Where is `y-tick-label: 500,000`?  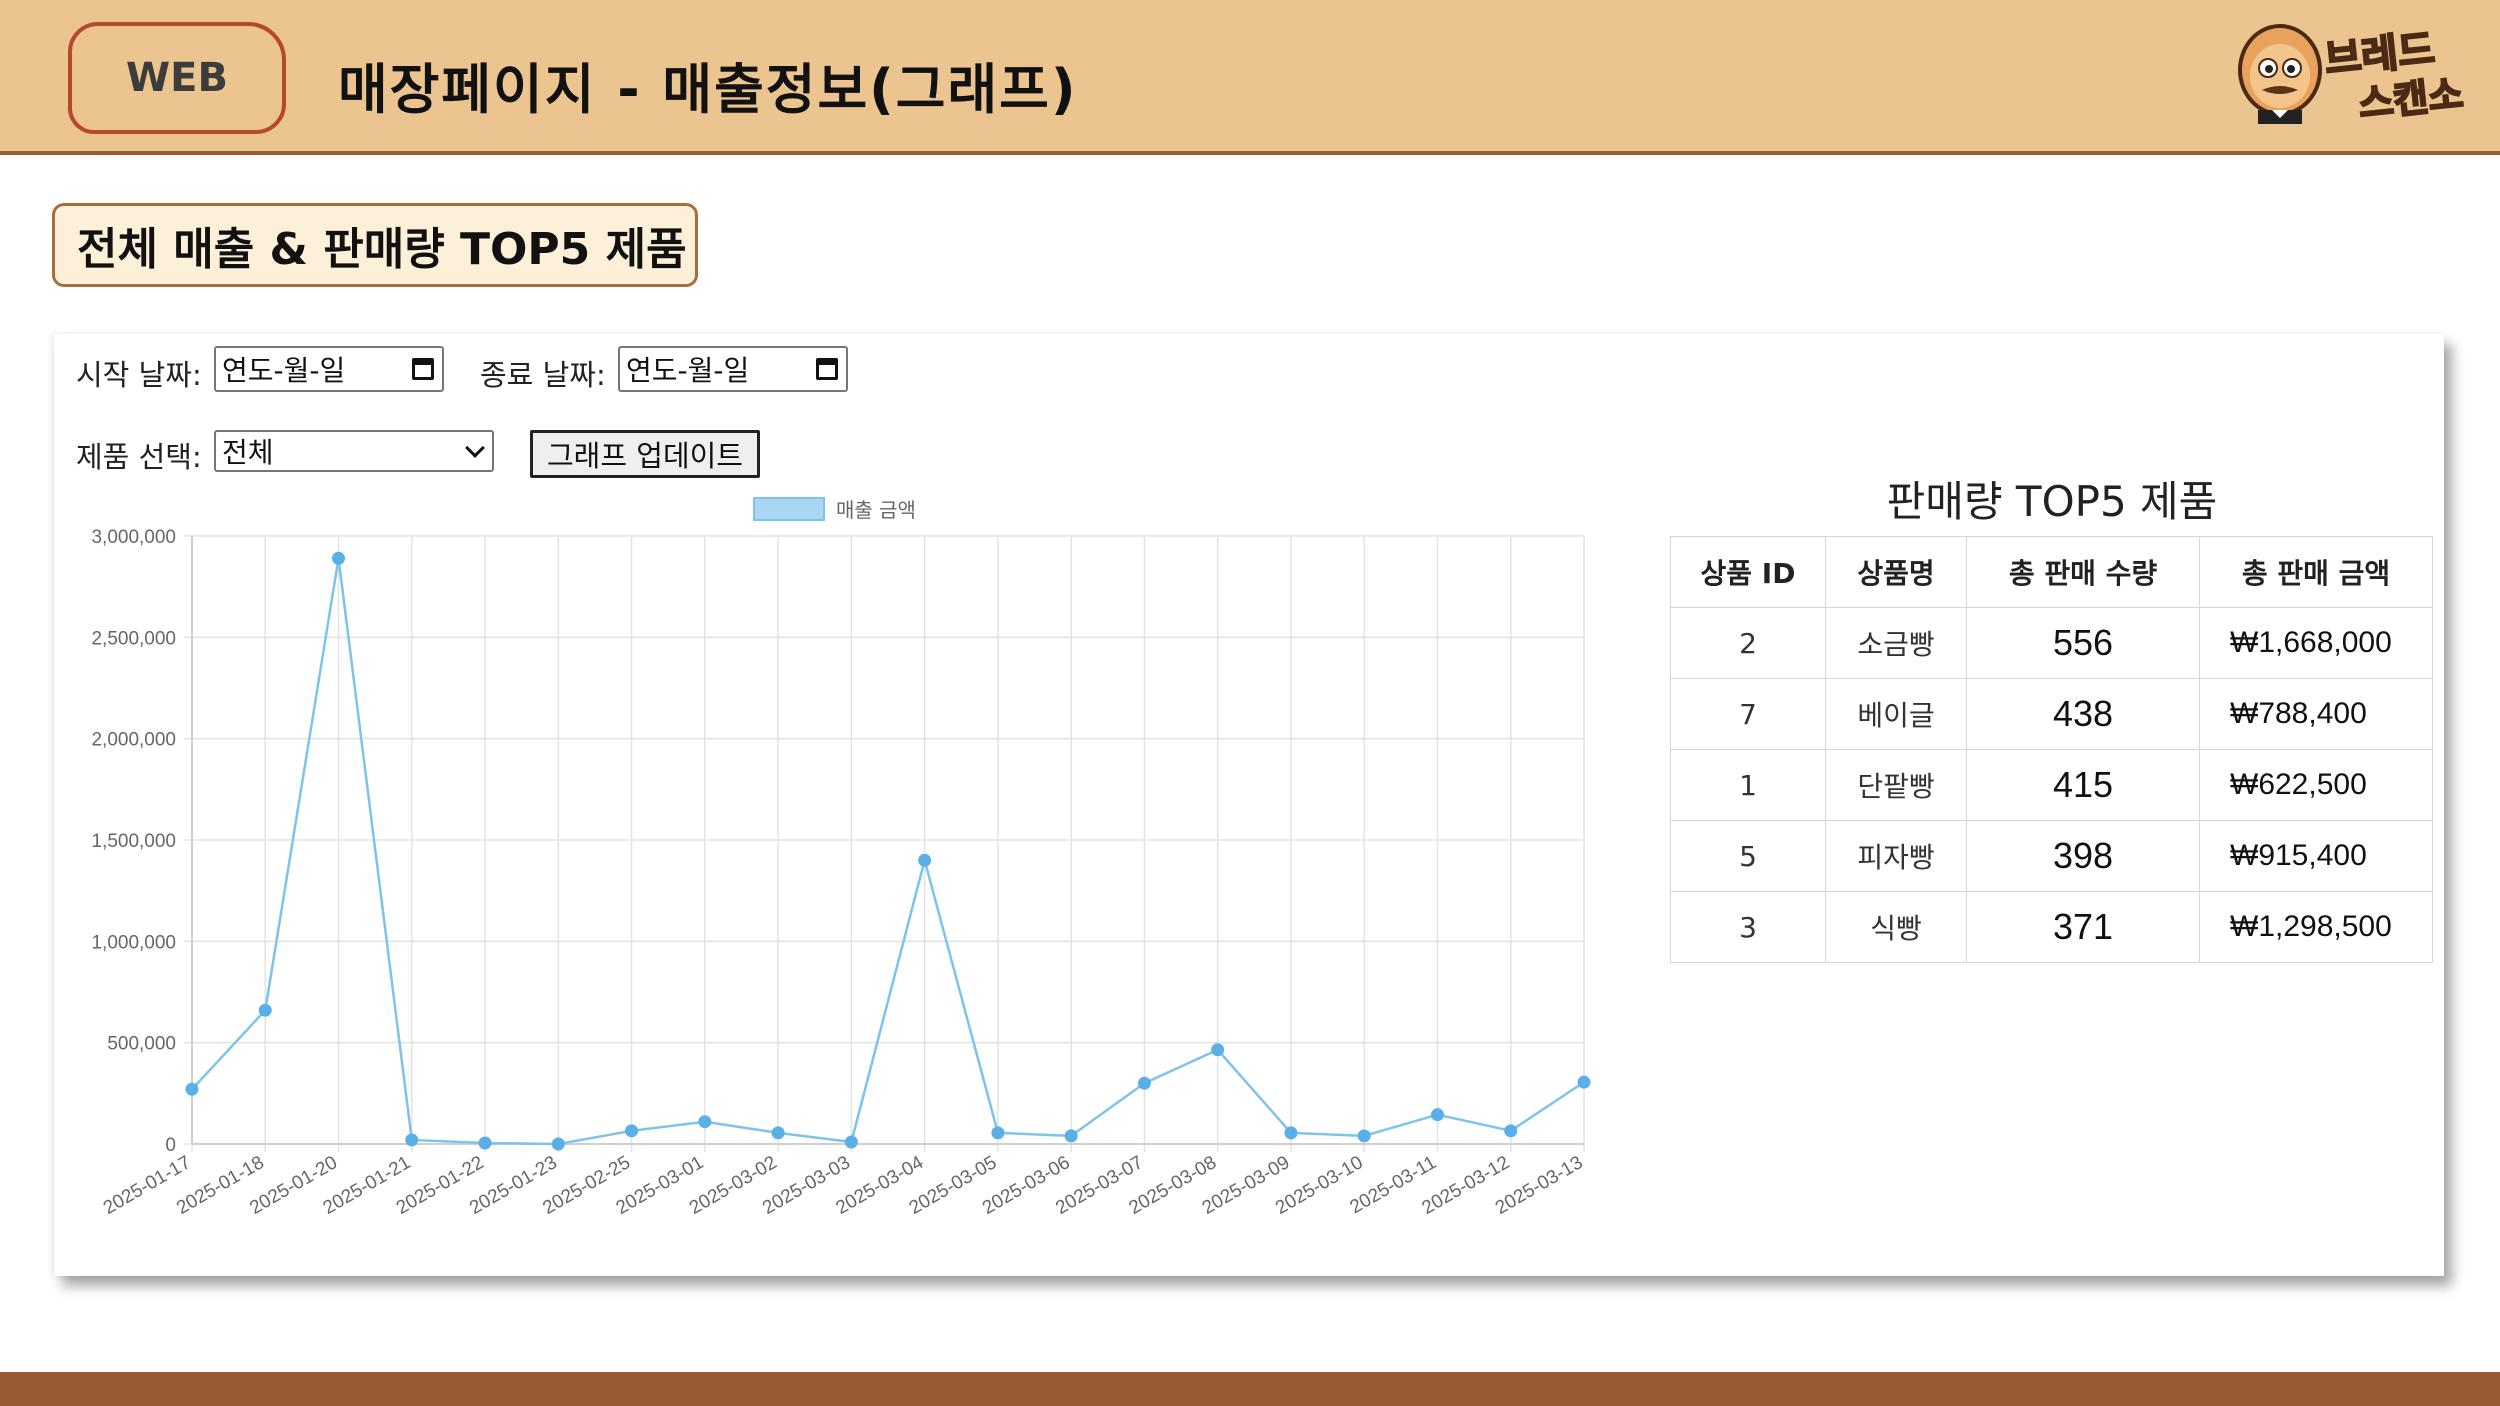 y-tick-label: 500,000 is located at coordinates (141, 1044).